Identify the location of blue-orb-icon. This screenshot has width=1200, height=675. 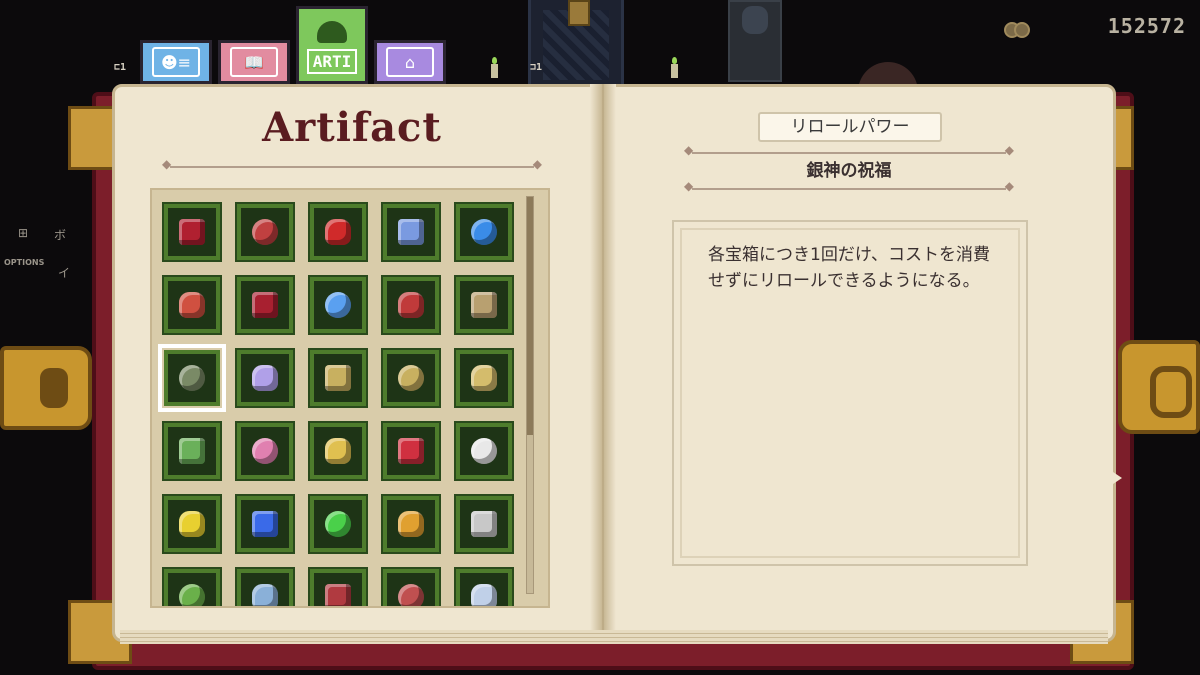
(484, 232).